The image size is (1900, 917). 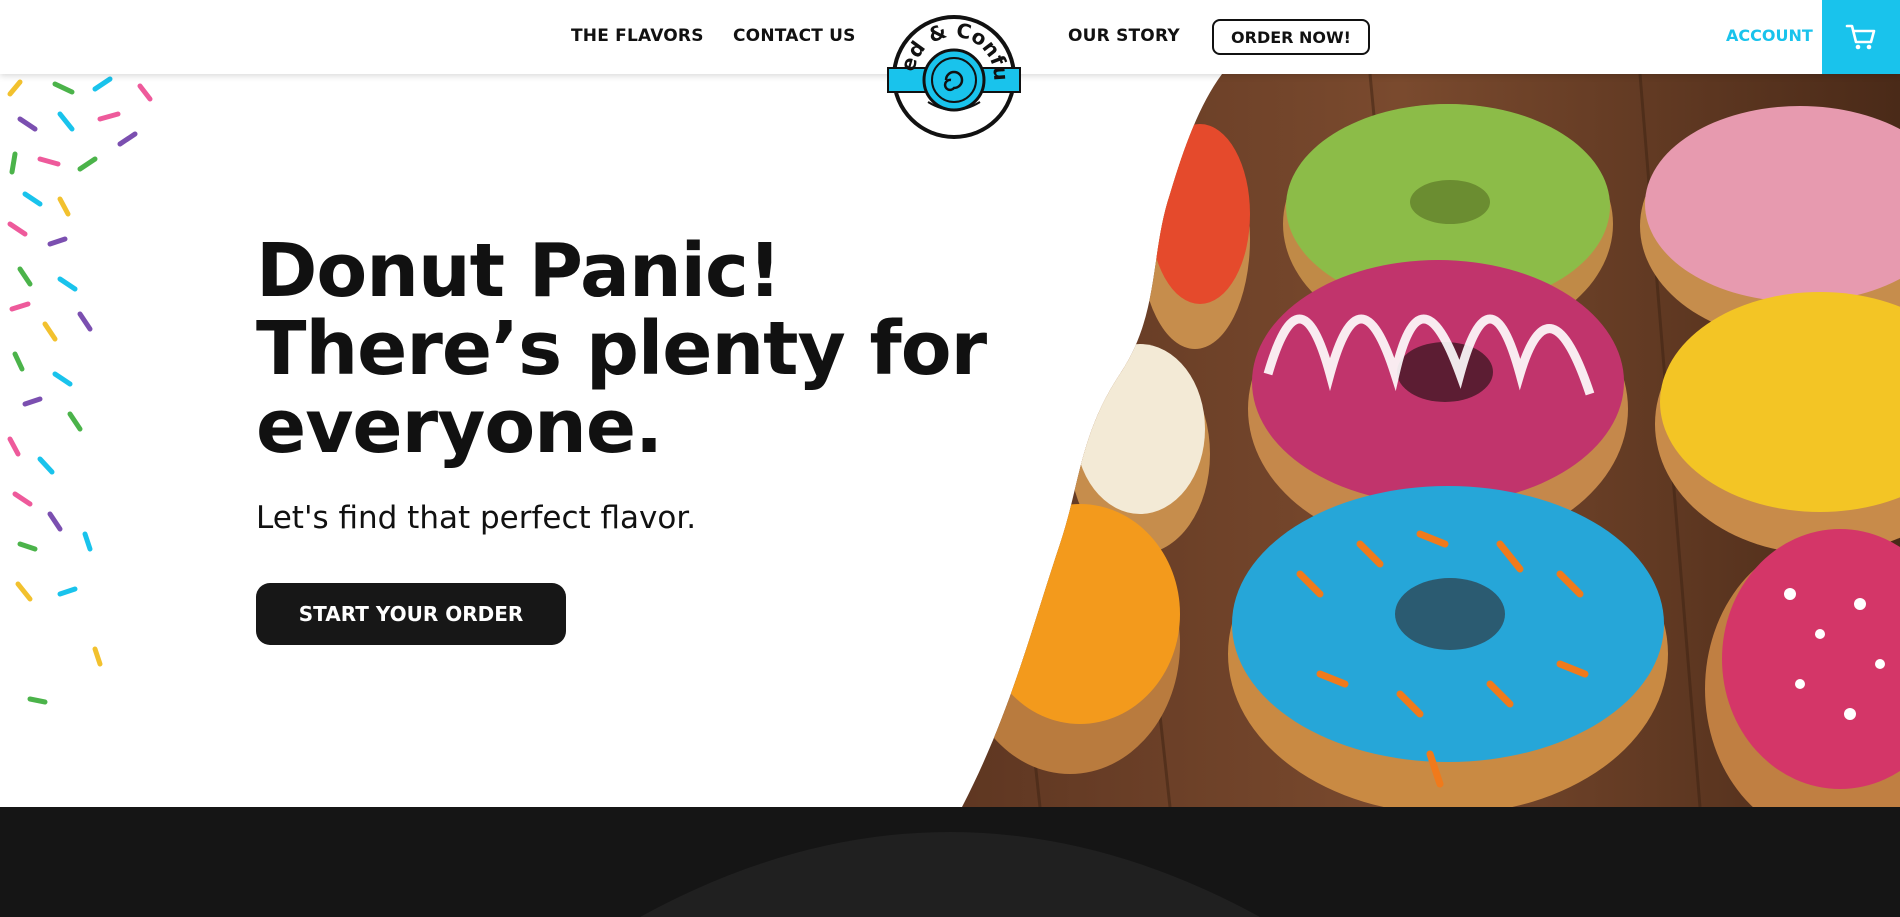 I want to click on cart-icon, so click(x=1860, y=37).